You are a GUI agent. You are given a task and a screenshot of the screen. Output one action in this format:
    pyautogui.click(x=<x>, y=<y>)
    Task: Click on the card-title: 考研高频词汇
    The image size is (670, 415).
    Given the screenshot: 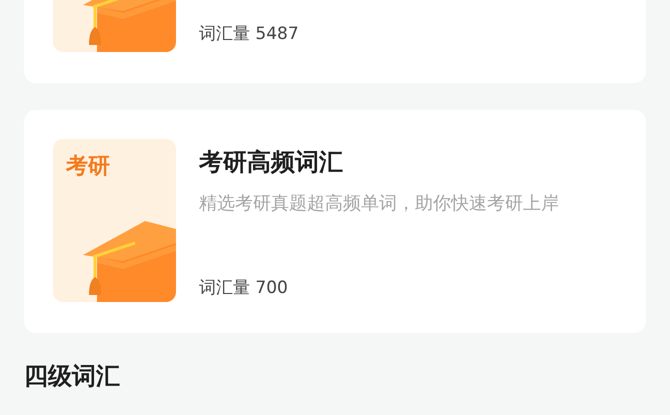 What is the action you would take?
    pyautogui.click(x=271, y=162)
    